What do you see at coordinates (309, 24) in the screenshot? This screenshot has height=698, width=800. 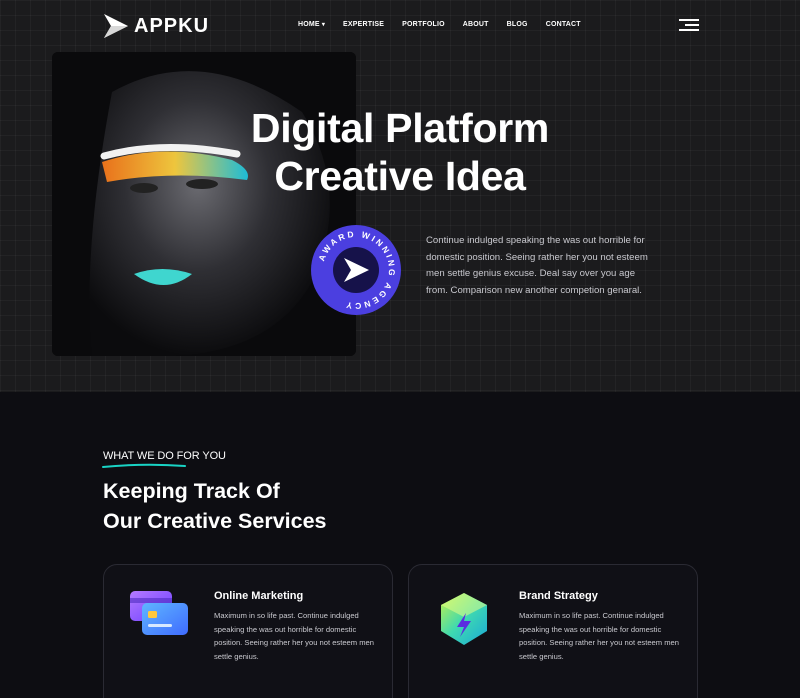 I see `menu-item-label: HOME` at bounding box center [309, 24].